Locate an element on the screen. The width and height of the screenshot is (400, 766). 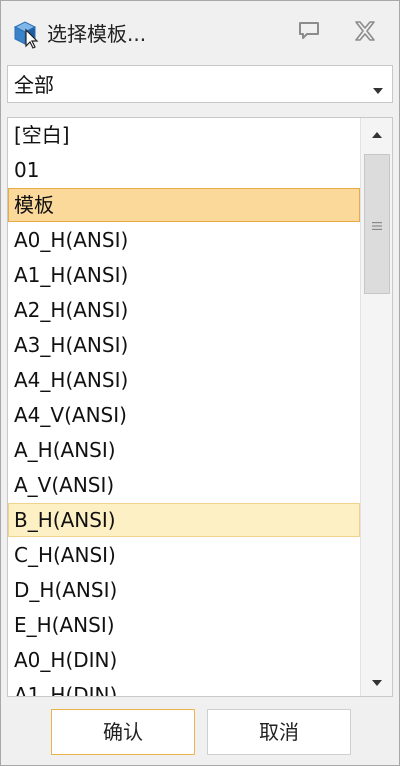
list-item: A0_H(DIN) is located at coordinates (184, 660).